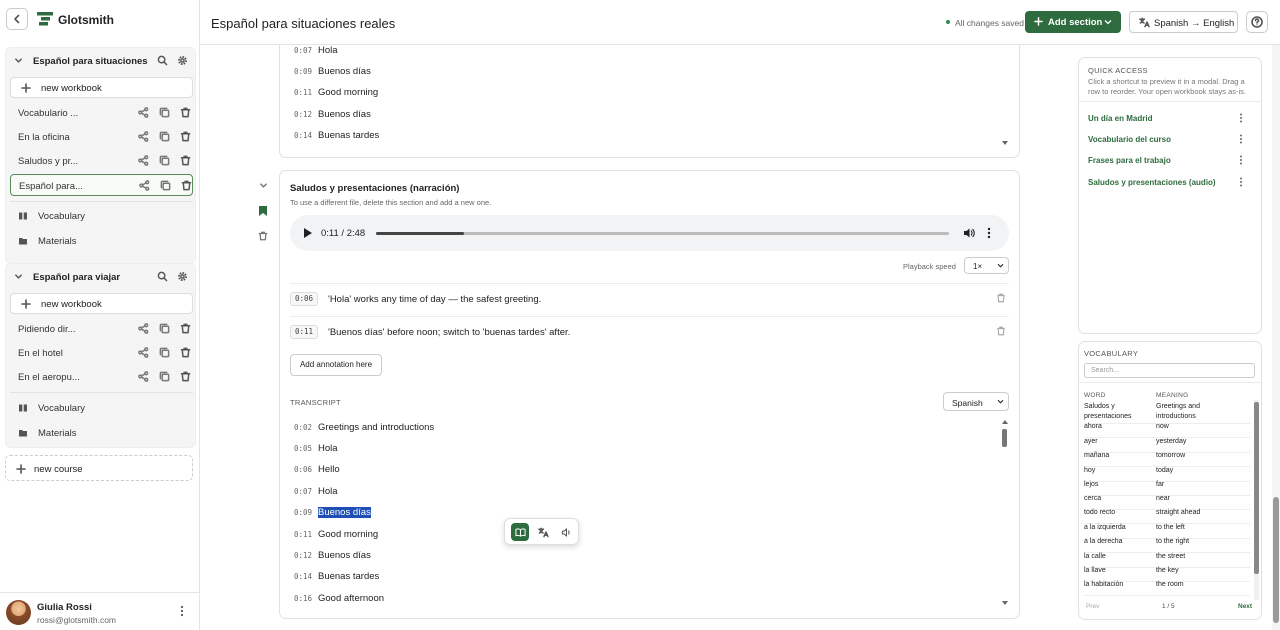  What do you see at coordinates (332, 73) in the screenshot?
I see `transcript-line: 0:09 Buenos días` at bounding box center [332, 73].